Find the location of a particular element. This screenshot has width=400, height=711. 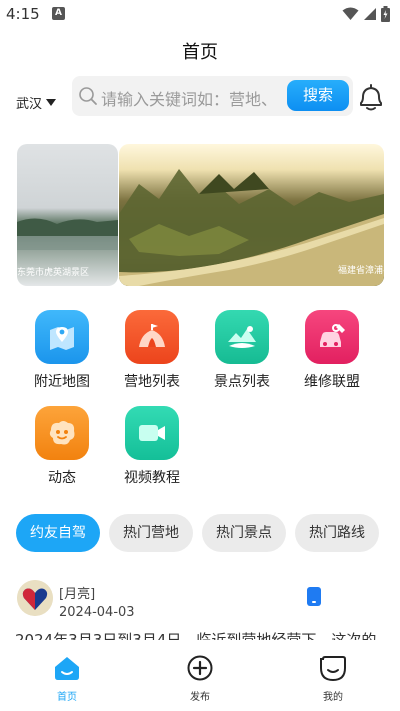

moments-icon is located at coordinates (62, 433).